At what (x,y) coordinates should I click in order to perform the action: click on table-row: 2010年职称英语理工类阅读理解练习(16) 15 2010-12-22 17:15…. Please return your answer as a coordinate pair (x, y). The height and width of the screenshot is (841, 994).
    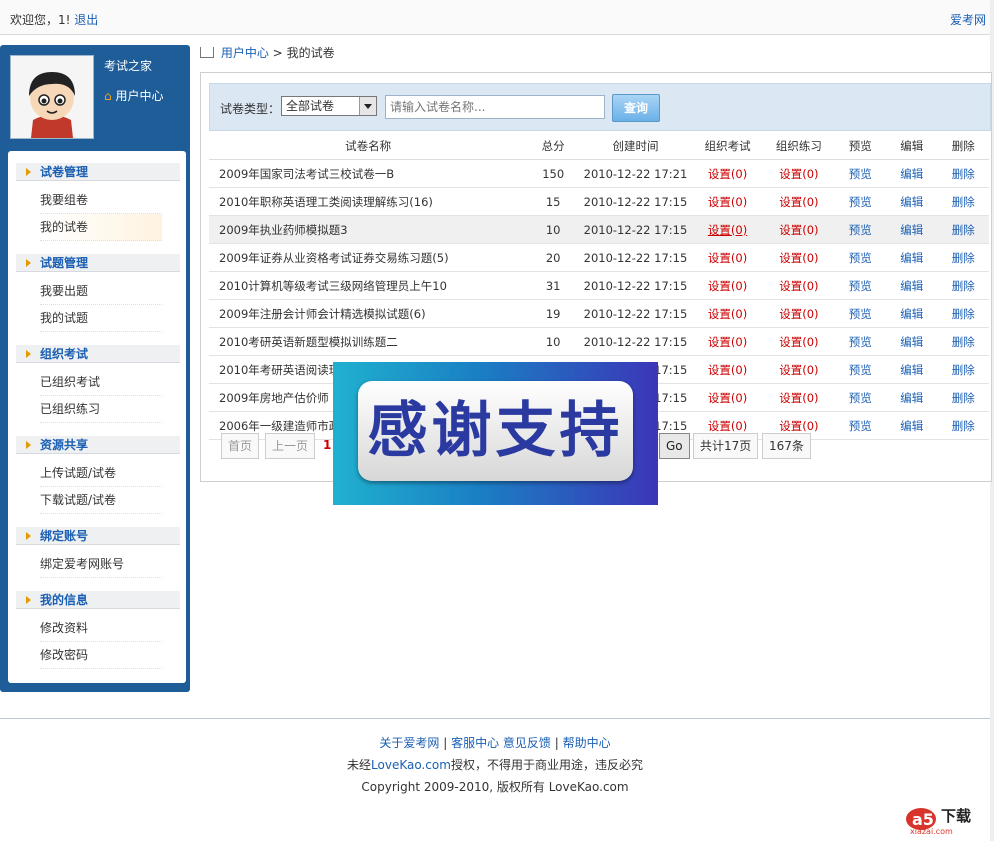
    Looking at the image, I should click on (599, 201).